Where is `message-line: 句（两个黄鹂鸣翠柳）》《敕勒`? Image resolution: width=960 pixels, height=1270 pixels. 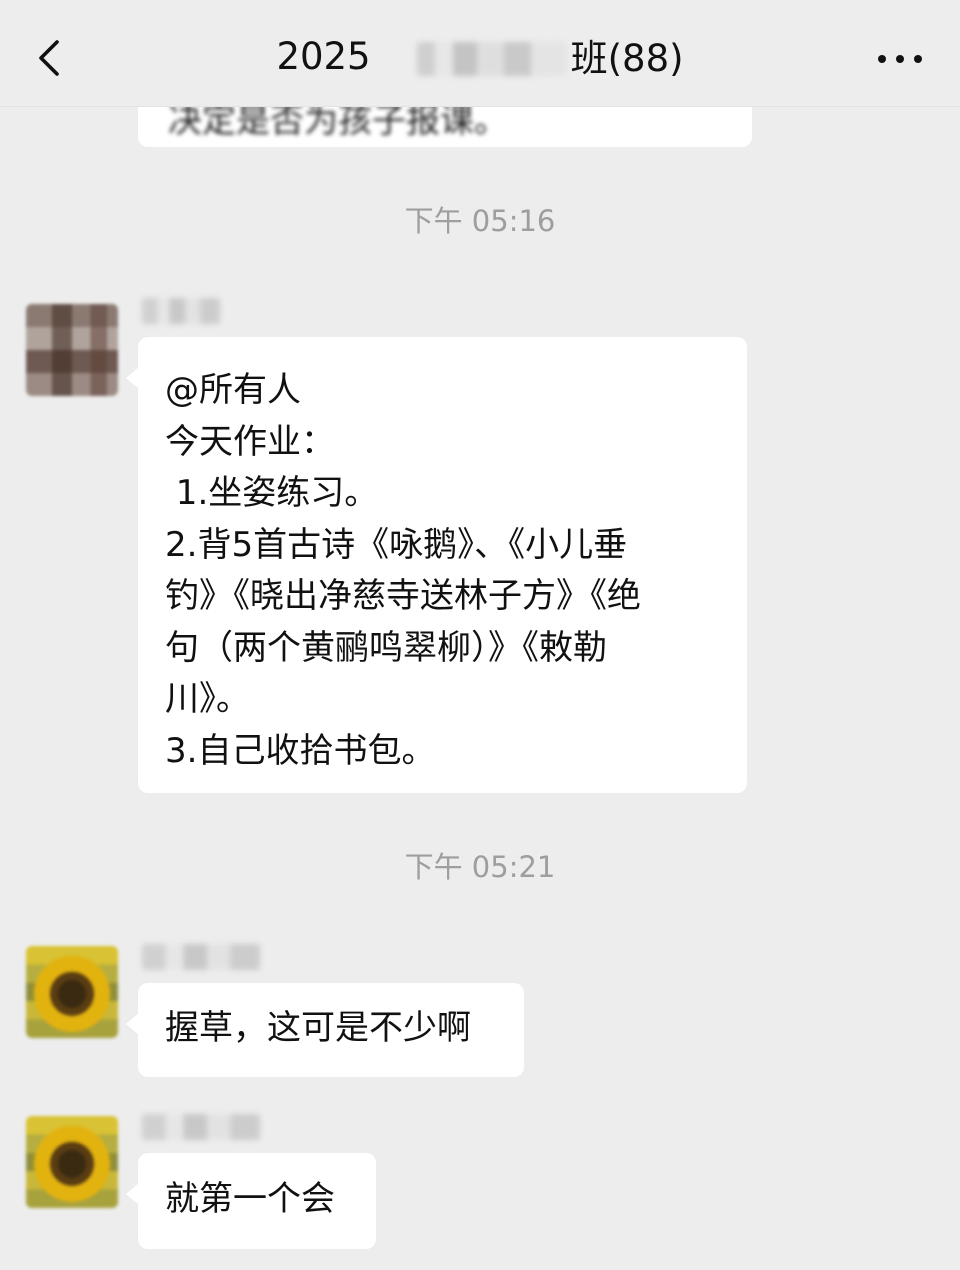
message-line: 句（两个黄鹂鸣翠柳）》《敕勒 is located at coordinates (386, 647).